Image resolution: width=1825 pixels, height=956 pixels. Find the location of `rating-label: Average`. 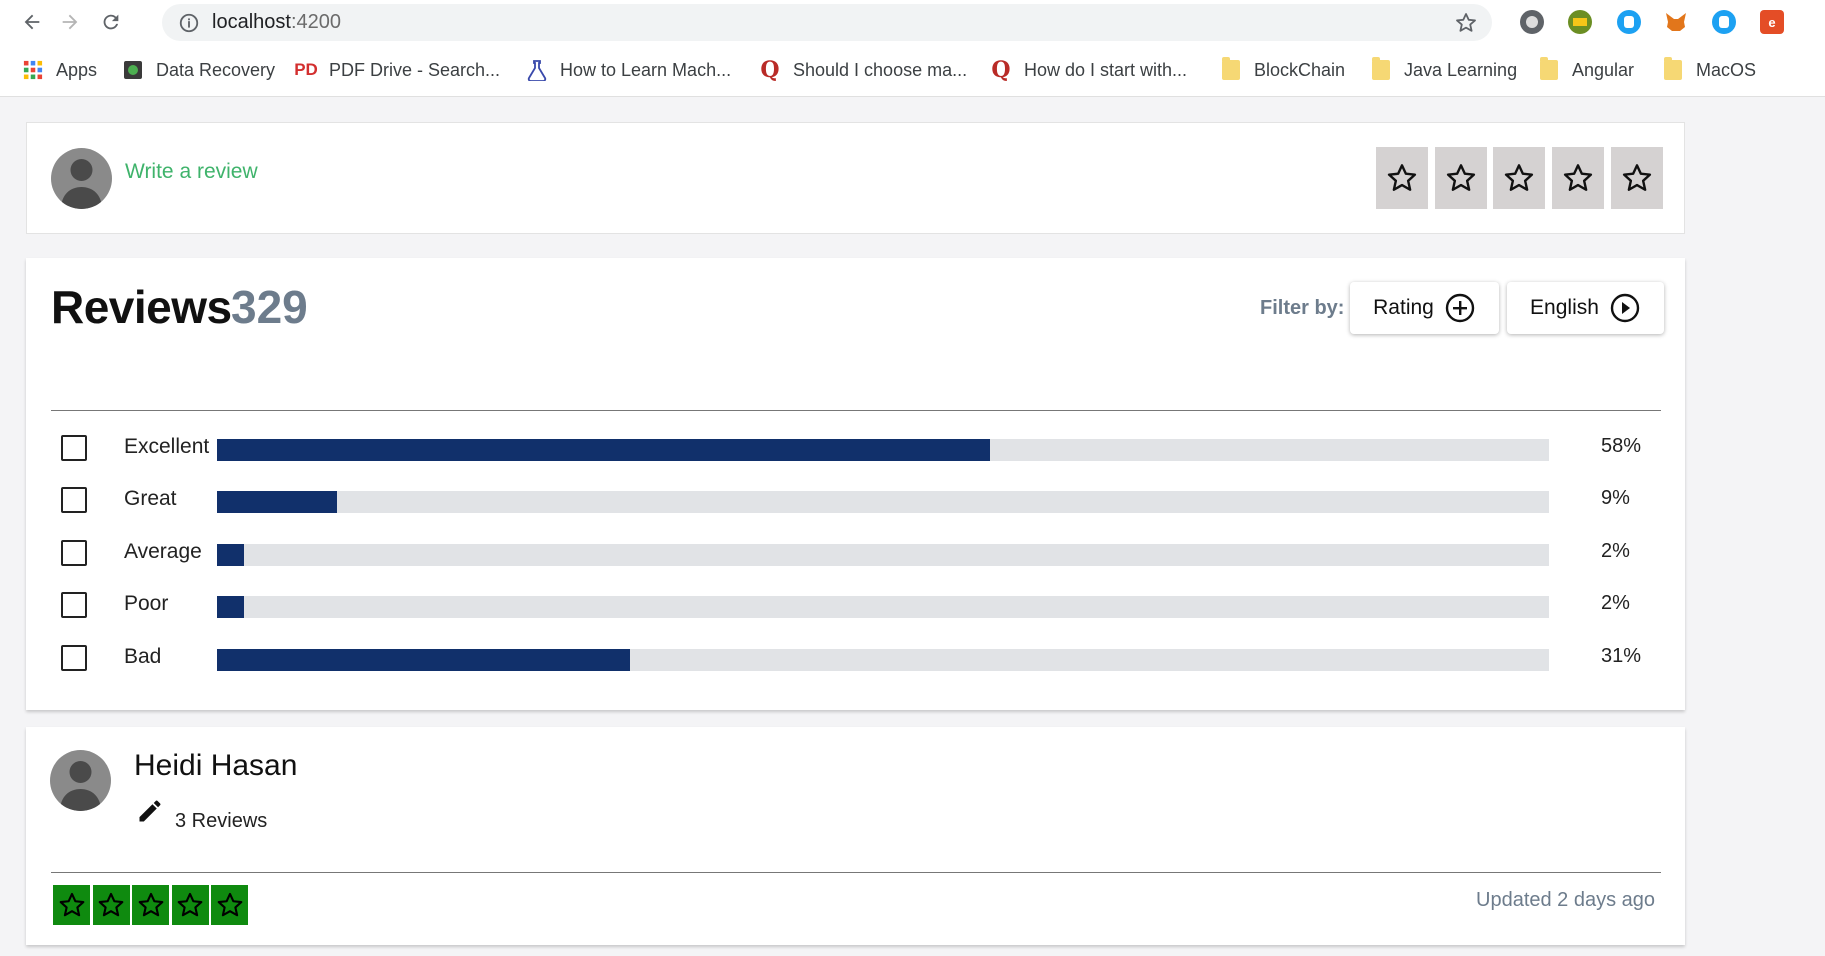

rating-label: Average is located at coordinates (163, 551).